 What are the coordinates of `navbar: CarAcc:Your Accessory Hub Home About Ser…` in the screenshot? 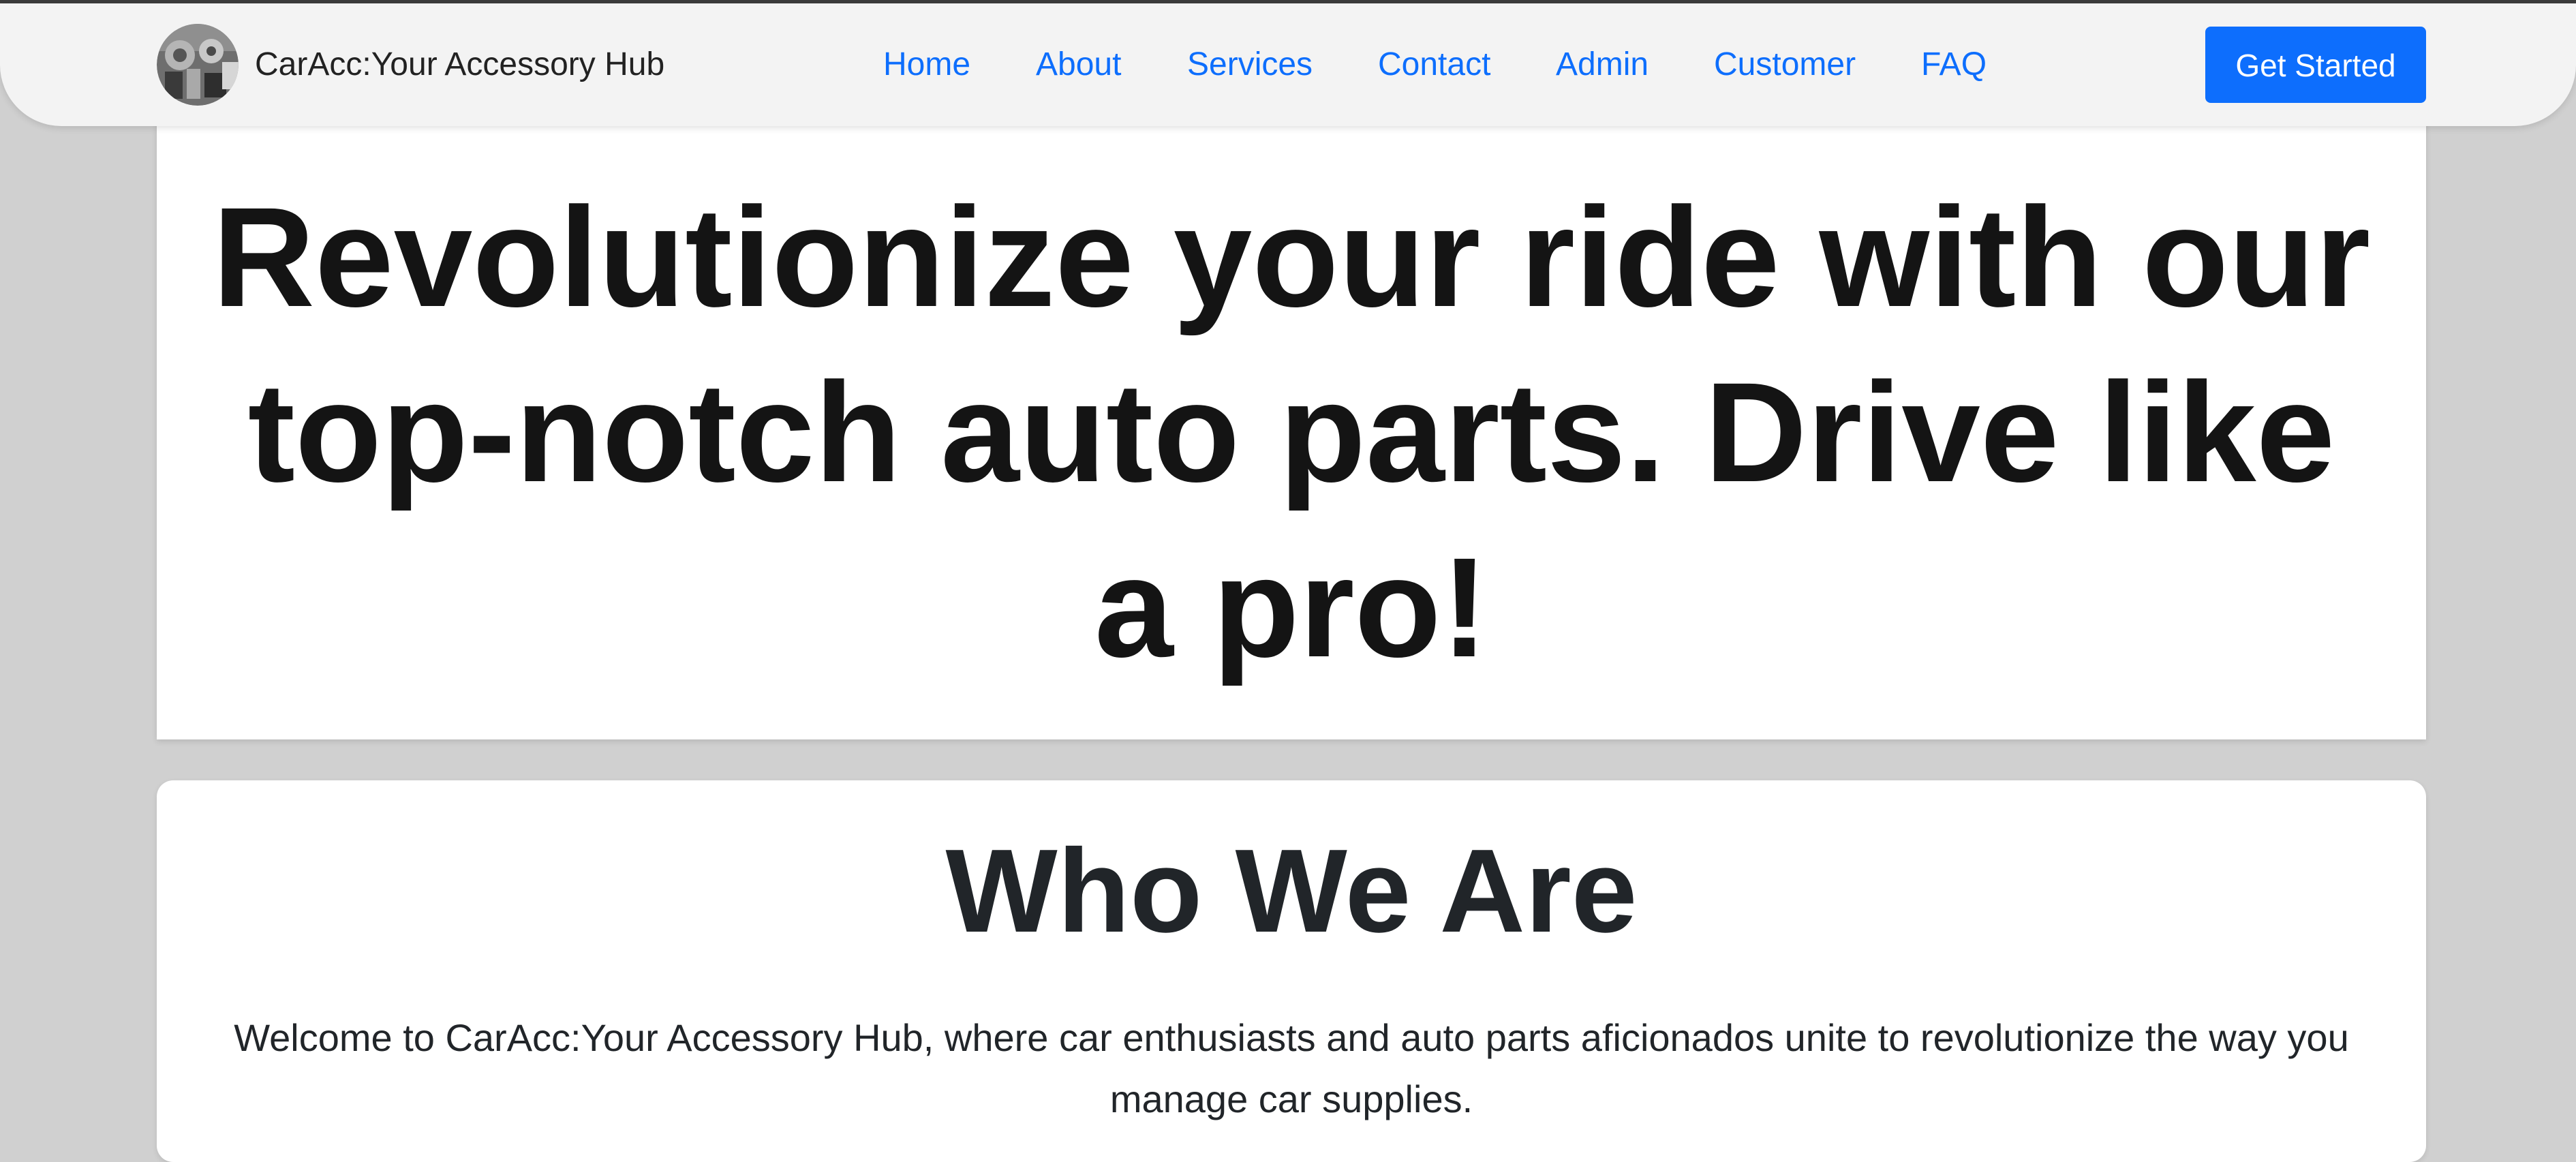 It's located at (1288, 64).